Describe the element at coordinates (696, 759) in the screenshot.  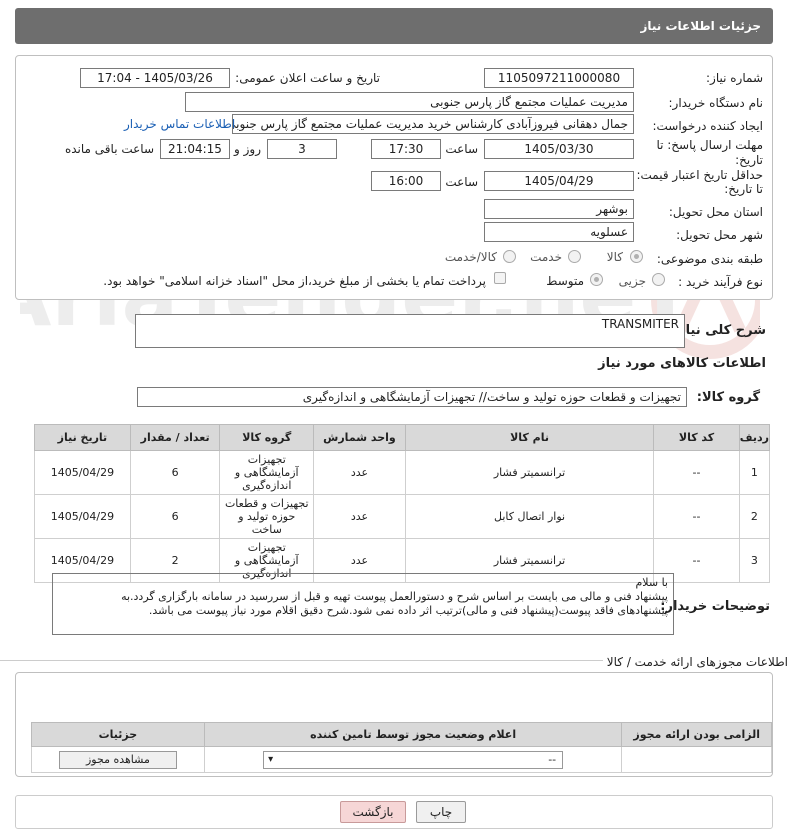
I see `cell-permit-required` at that location.